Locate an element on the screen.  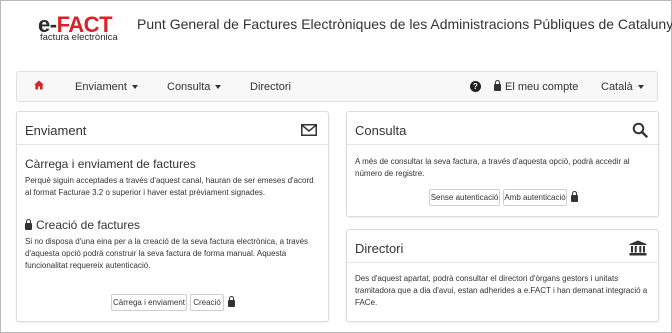
carrega-enviament-button: Càrrega i enviament is located at coordinates (149, 302).